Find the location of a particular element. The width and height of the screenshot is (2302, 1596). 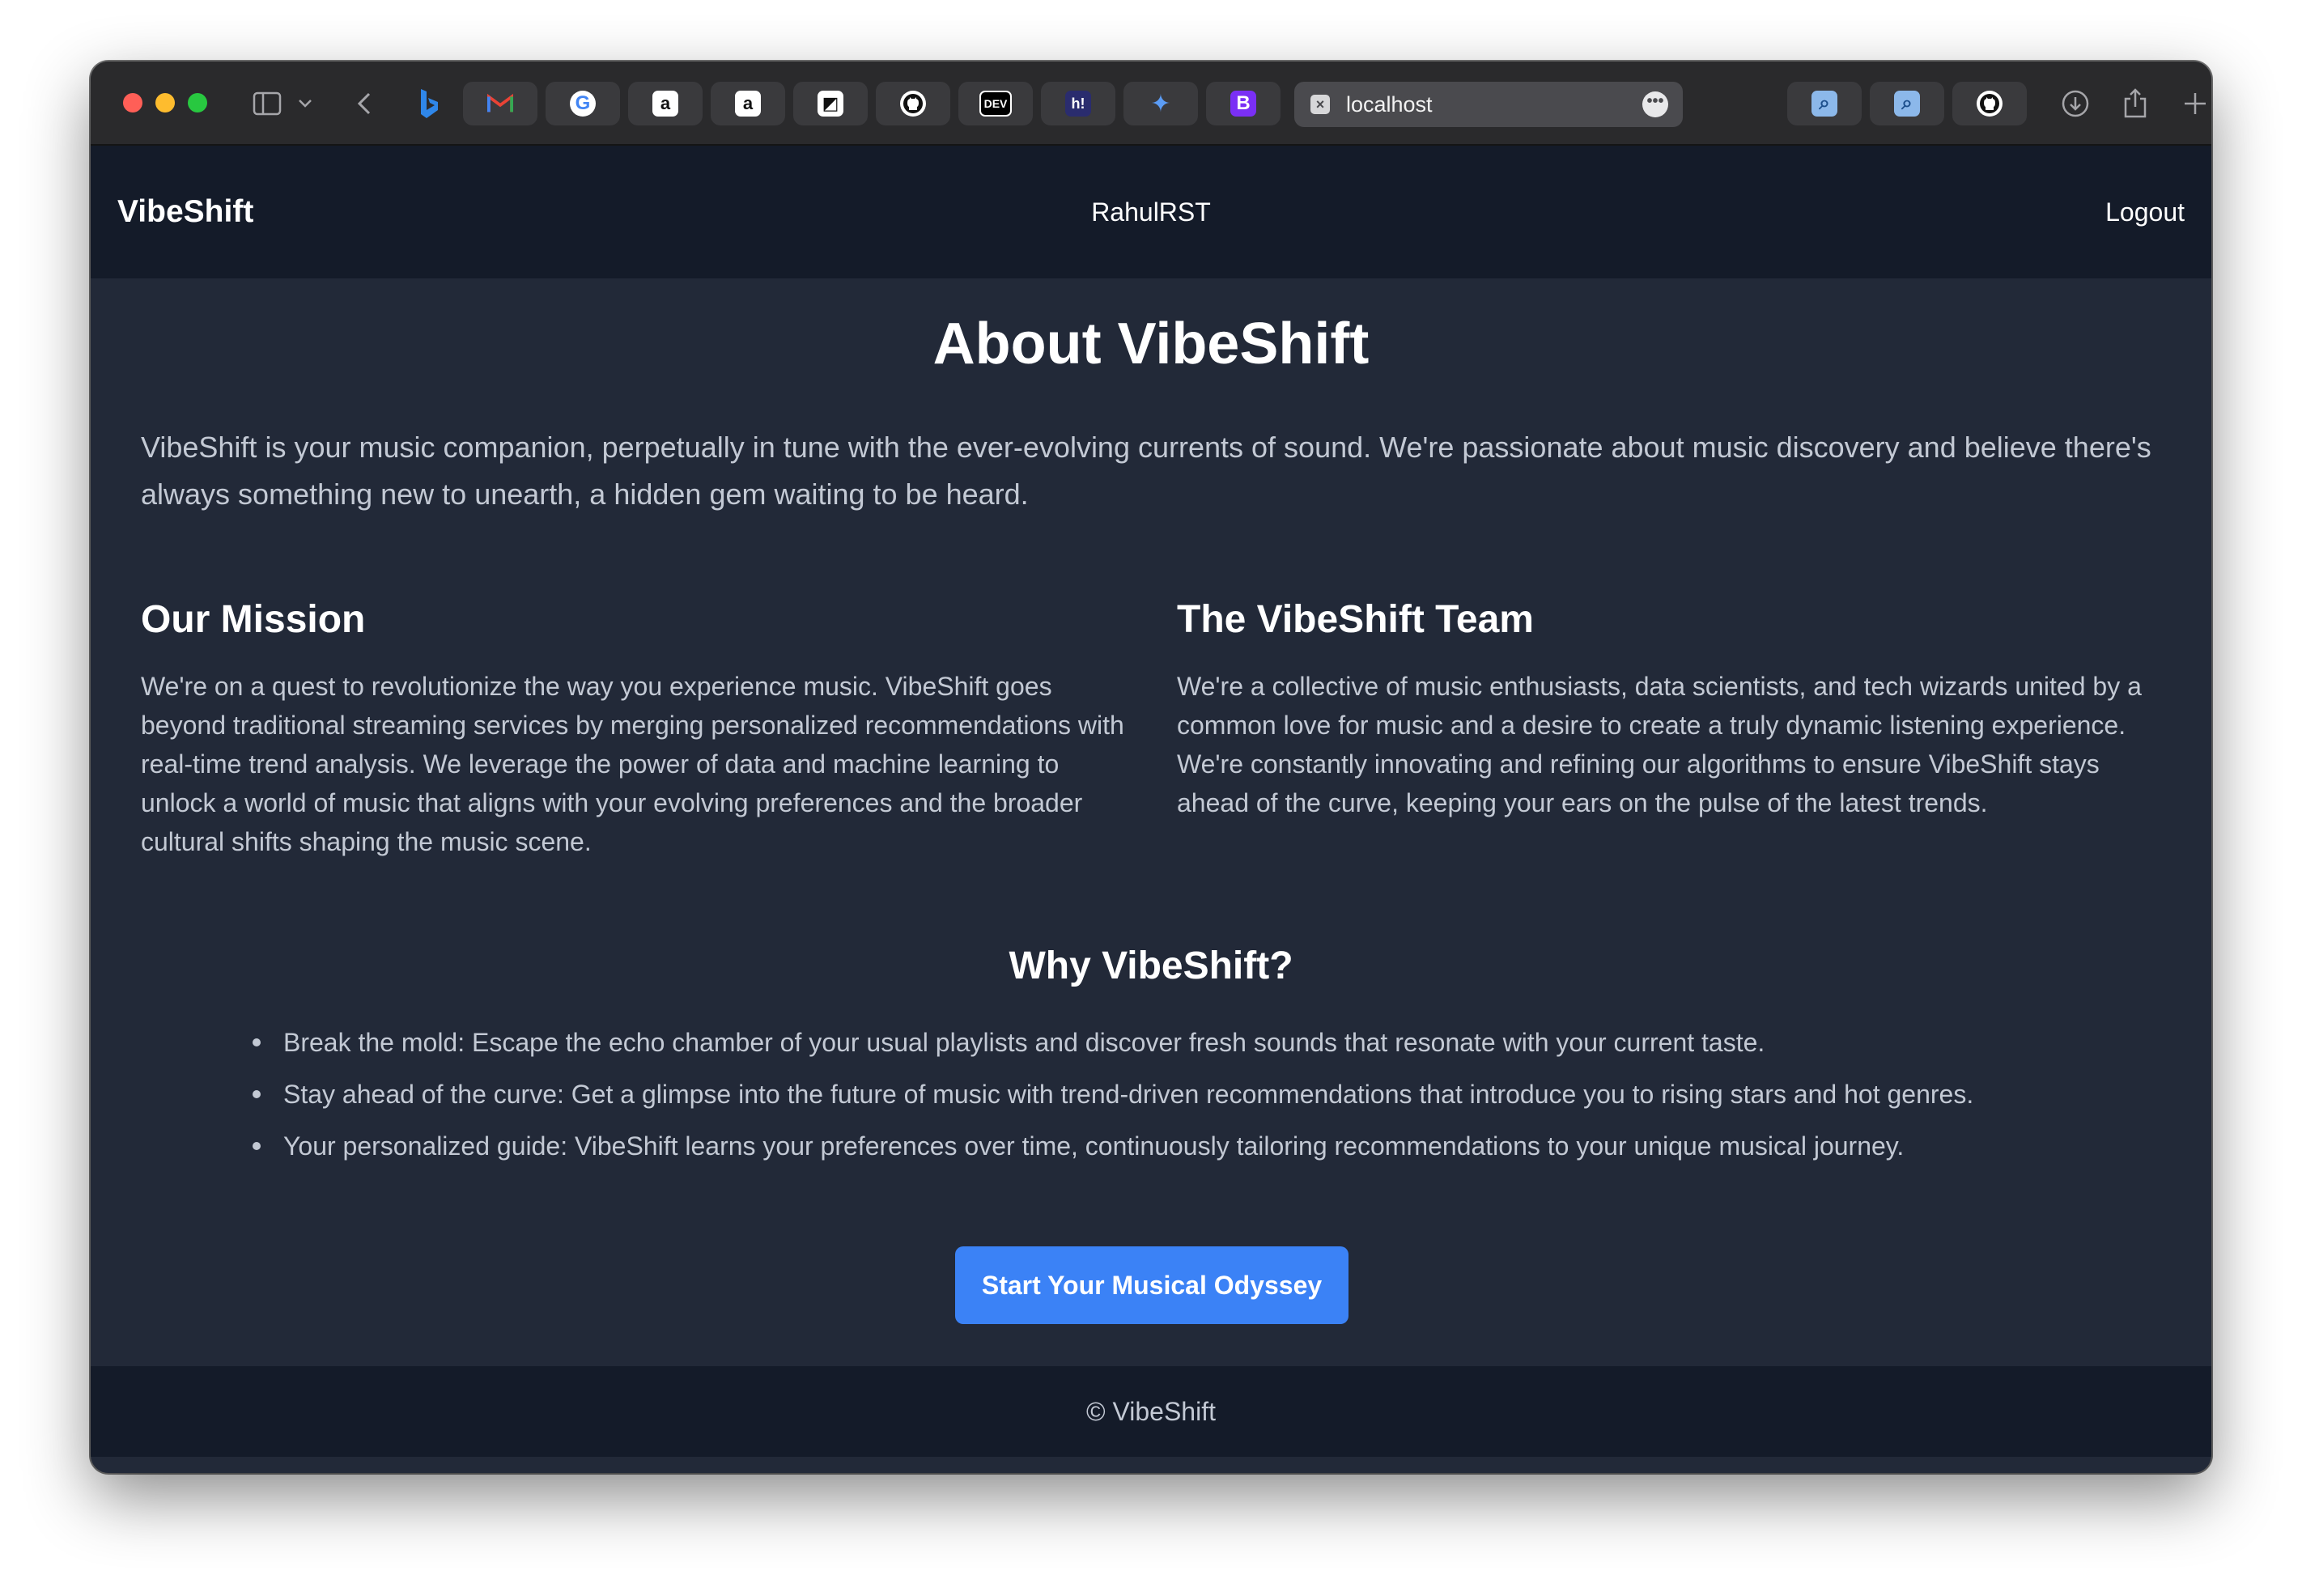

footer: © VibeShift is located at coordinates (1151, 1412).